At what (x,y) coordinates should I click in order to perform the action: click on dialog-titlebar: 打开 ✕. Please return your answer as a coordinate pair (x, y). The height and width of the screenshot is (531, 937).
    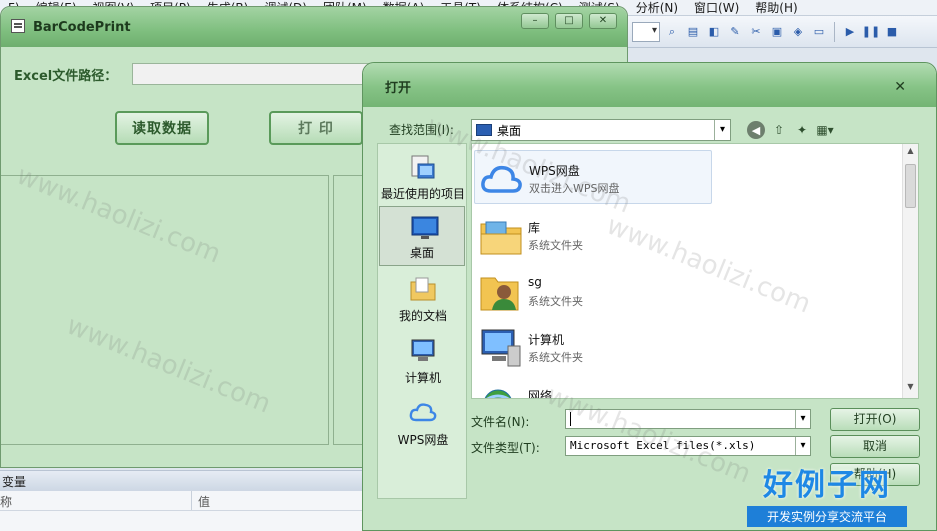
    Looking at the image, I should click on (649, 85).